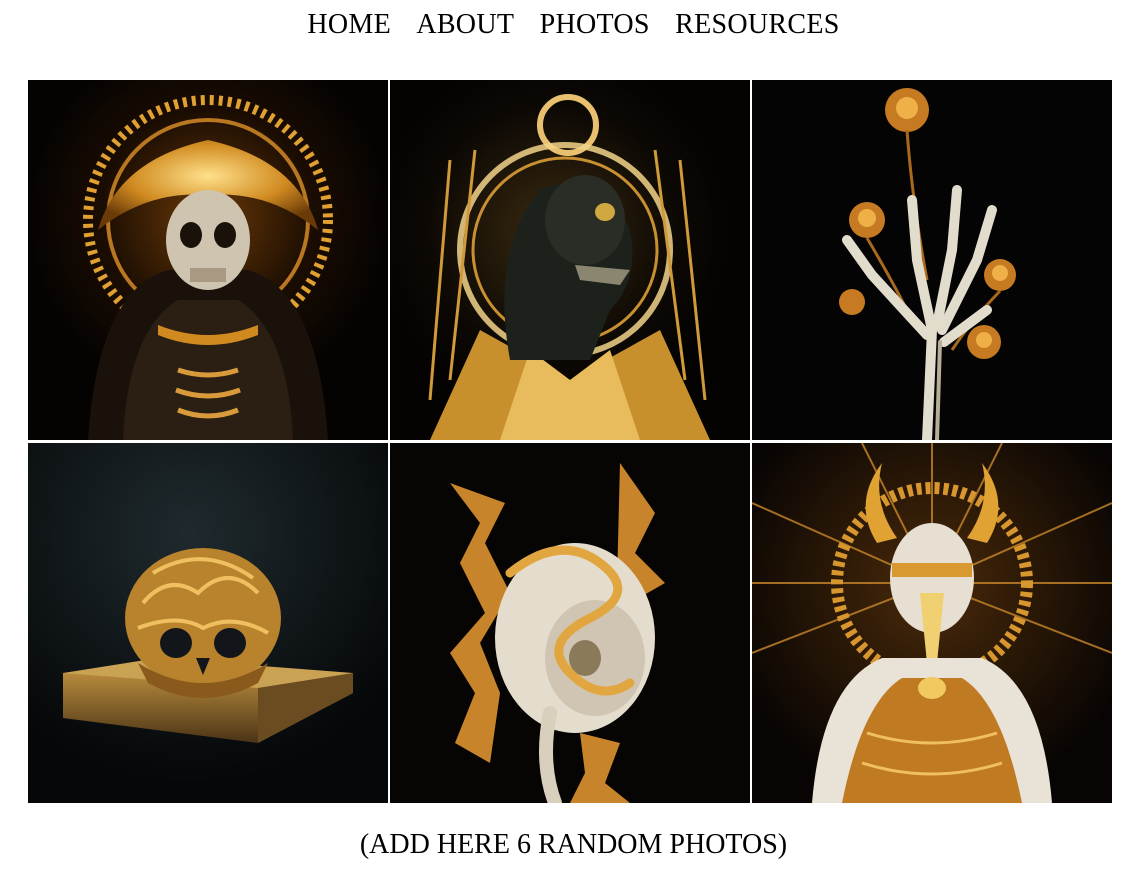  What do you see at coordinates (595, 25) in the screenshot?
I see `nav-photos-link: PHOTOS` at bounding box center [595, 25].